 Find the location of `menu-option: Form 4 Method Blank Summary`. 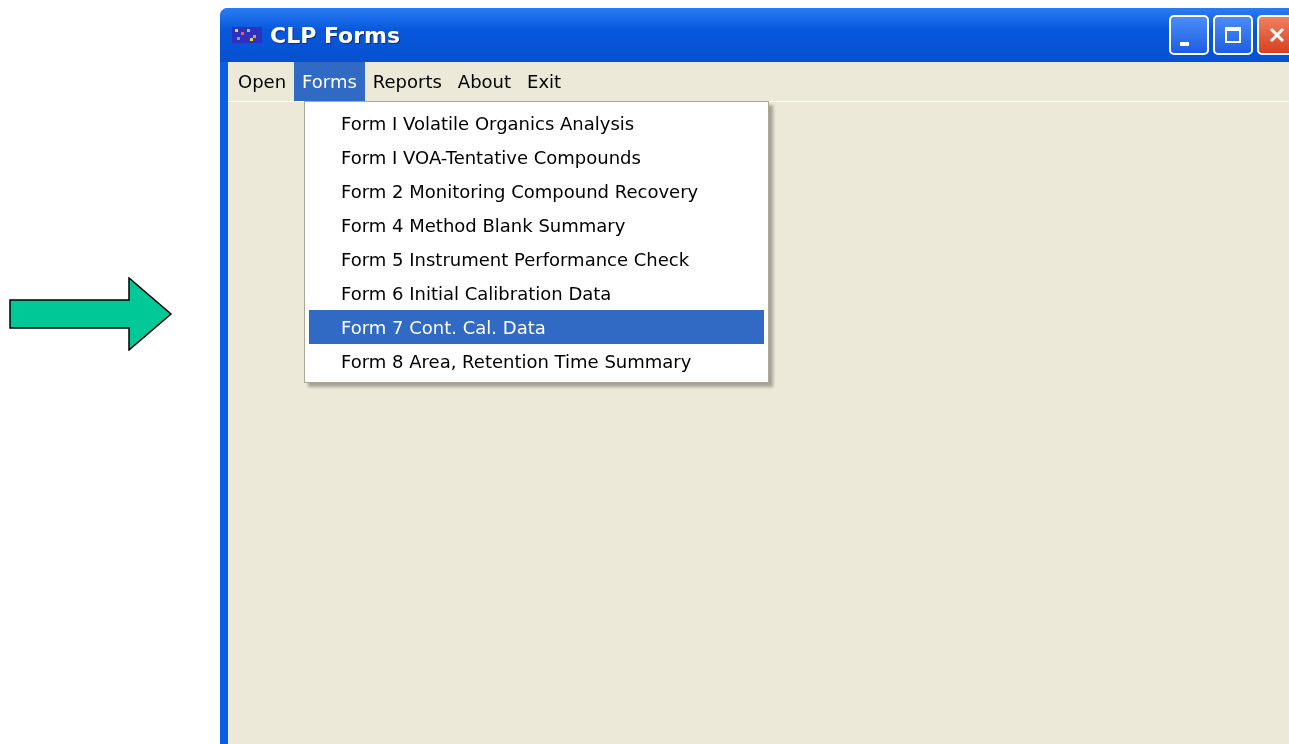

menu-option: Form 4 Method Blank Summary is located at coordinates (536, 225).